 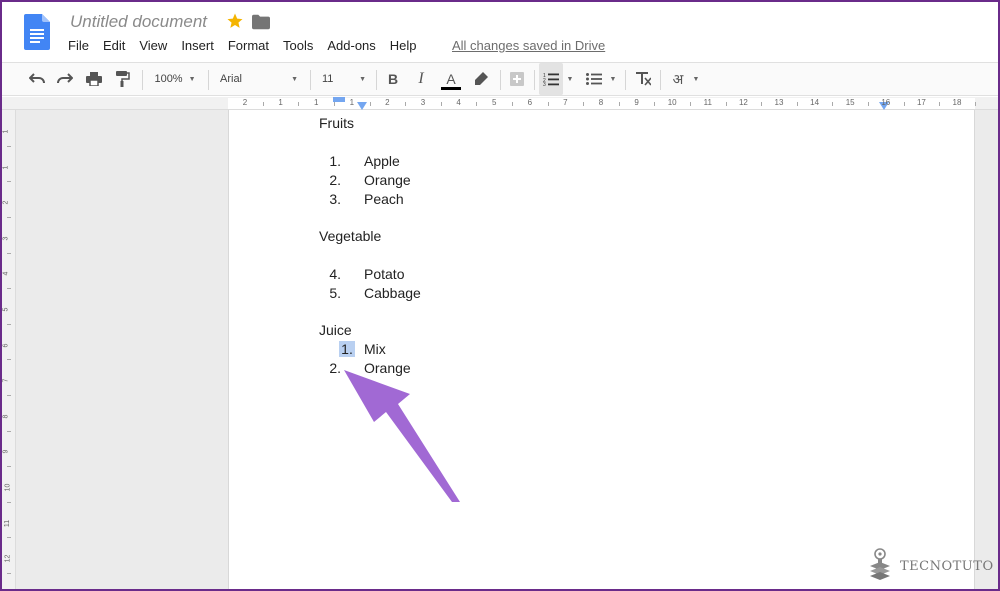 What do you see at coordinates (384, 274) in the screenshot?
I see `list-item: Potato` at bounding box center [384, 274].